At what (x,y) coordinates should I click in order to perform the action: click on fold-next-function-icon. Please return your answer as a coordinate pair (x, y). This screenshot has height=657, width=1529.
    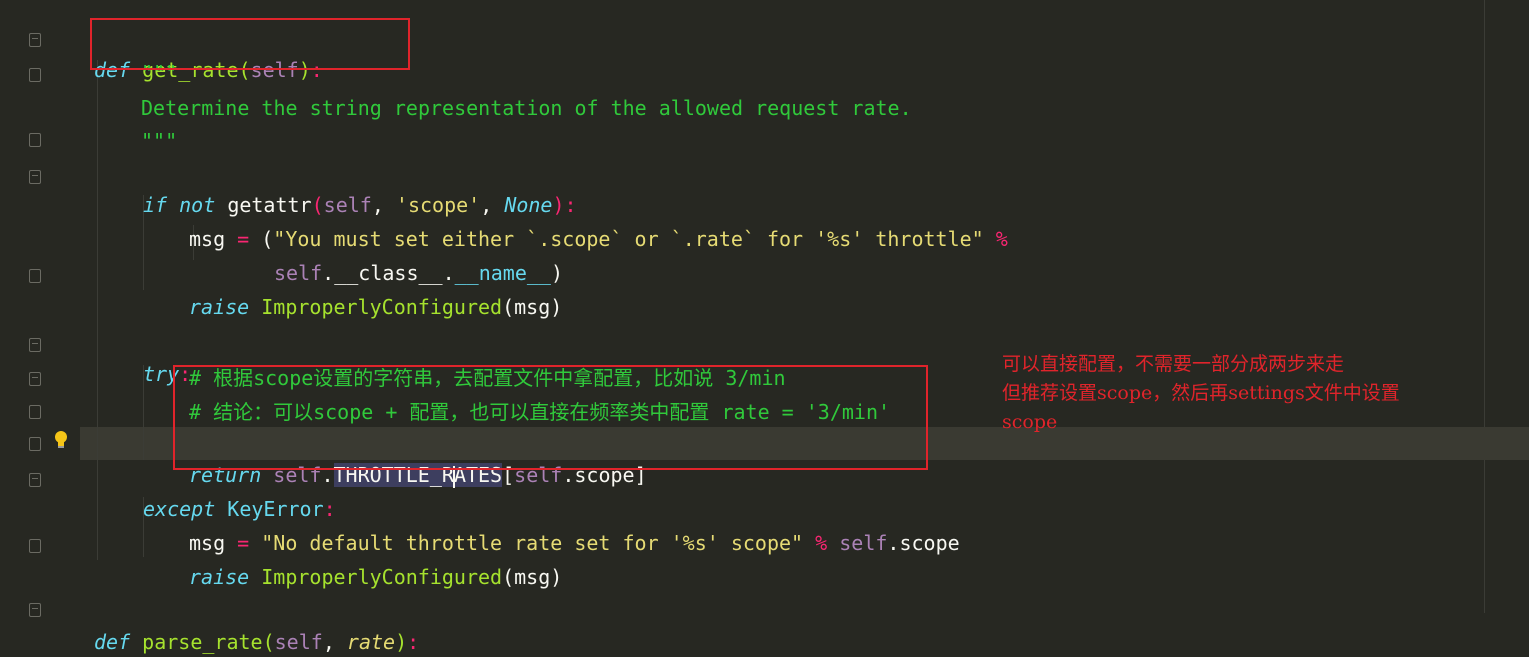
    Looking at the image, I should click on (35, 610).